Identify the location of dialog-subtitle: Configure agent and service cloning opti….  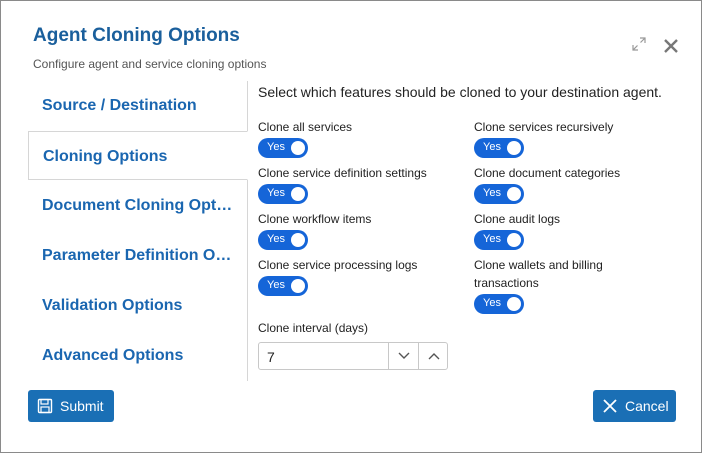
(150, 64).